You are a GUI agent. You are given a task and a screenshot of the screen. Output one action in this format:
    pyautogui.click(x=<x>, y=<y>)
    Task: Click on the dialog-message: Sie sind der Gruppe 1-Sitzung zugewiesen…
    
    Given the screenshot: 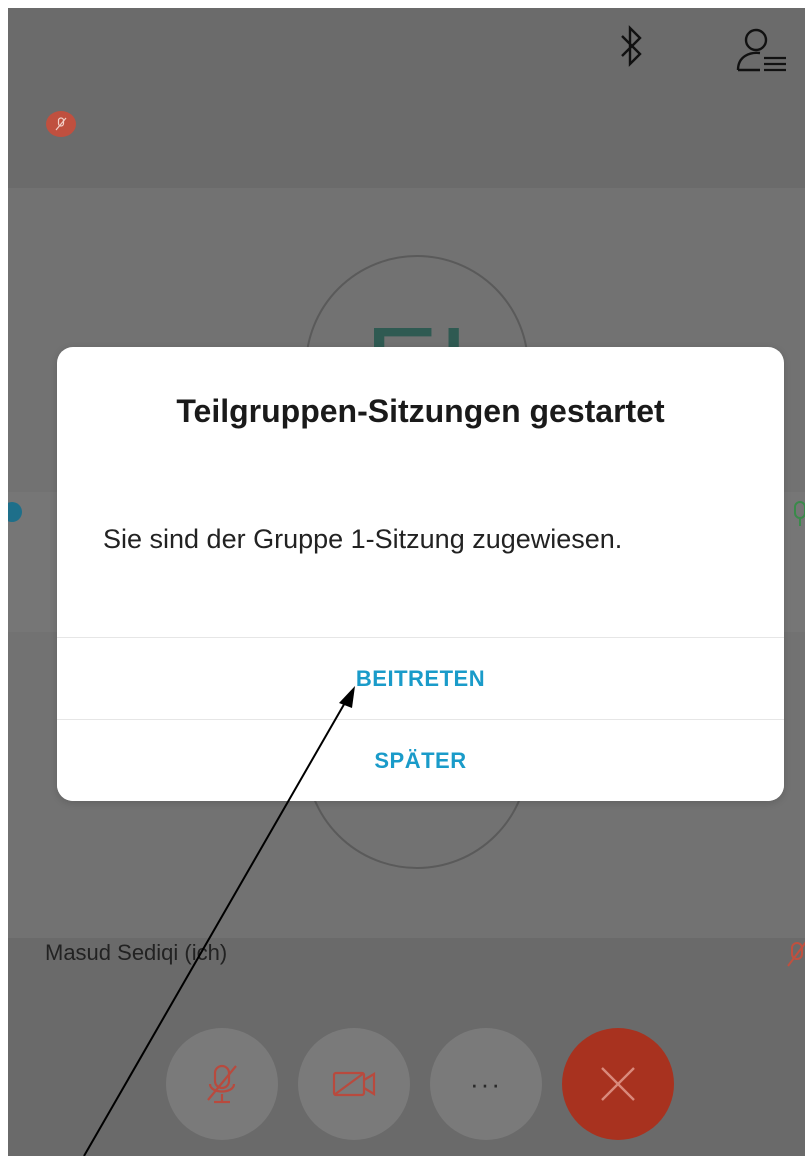 What is the action you would take?
    pyautogui.click(x=363, y=539)
    